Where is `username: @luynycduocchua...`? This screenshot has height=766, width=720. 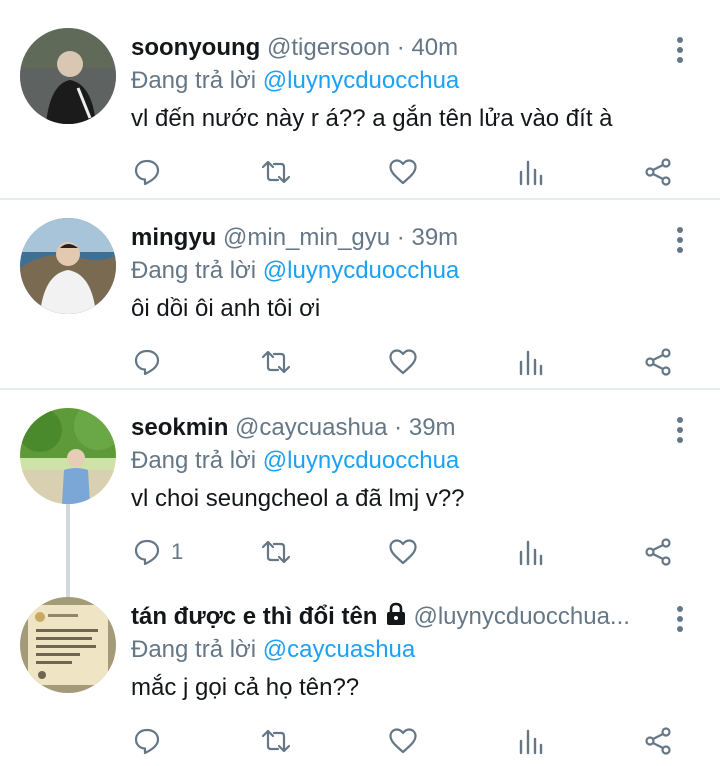 username: @luynycduocchua... is located at coordinates (521, 616).